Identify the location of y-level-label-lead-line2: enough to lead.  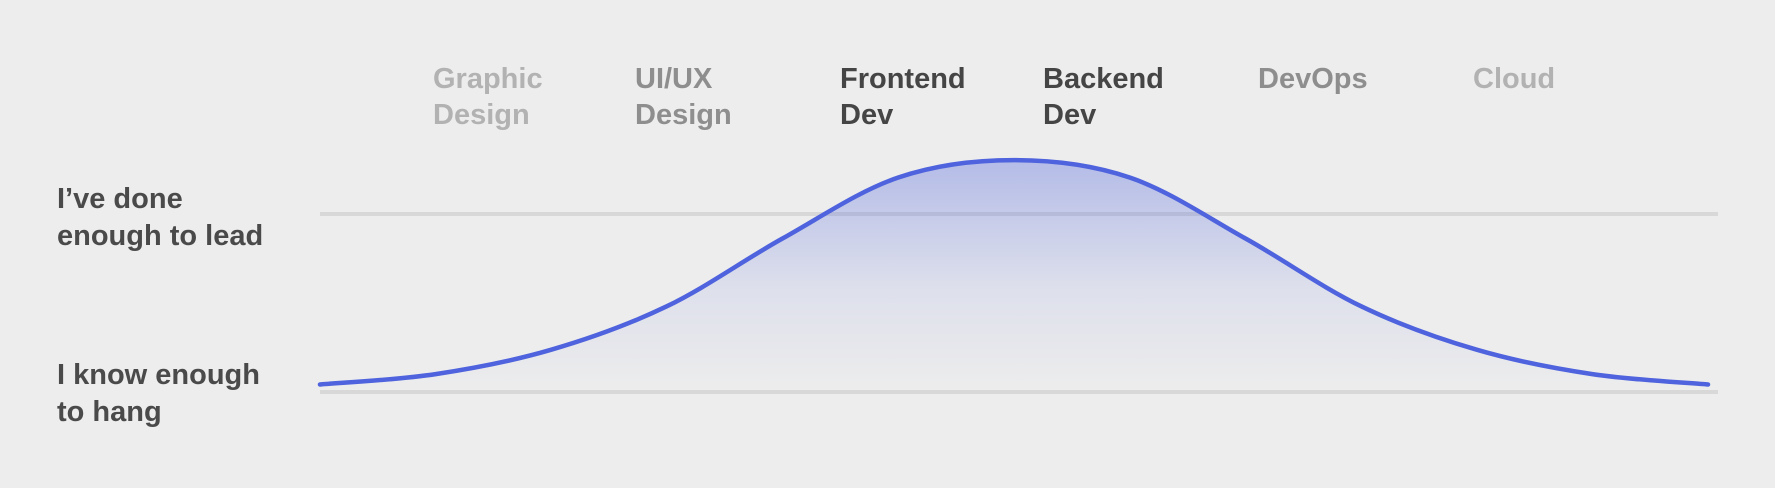
(160, 236).